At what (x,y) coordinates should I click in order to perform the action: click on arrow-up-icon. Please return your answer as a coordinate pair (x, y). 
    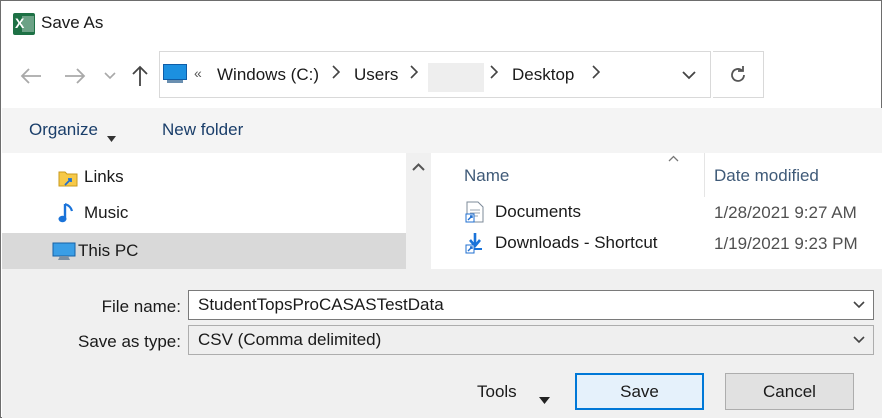
    Looking at the image, I should click on (140, 75).